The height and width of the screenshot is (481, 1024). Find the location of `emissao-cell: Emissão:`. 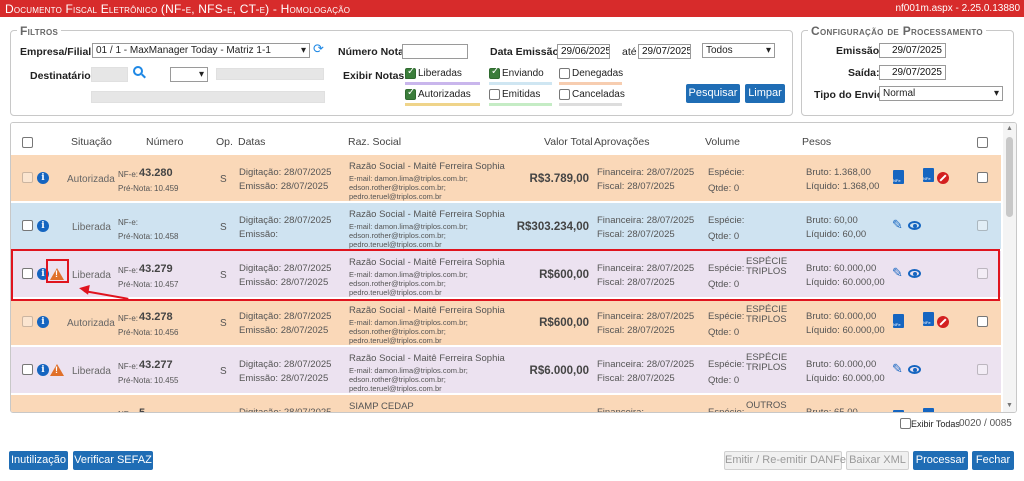

emissao-cell: Emissão: is located at coordinates (259, 234).